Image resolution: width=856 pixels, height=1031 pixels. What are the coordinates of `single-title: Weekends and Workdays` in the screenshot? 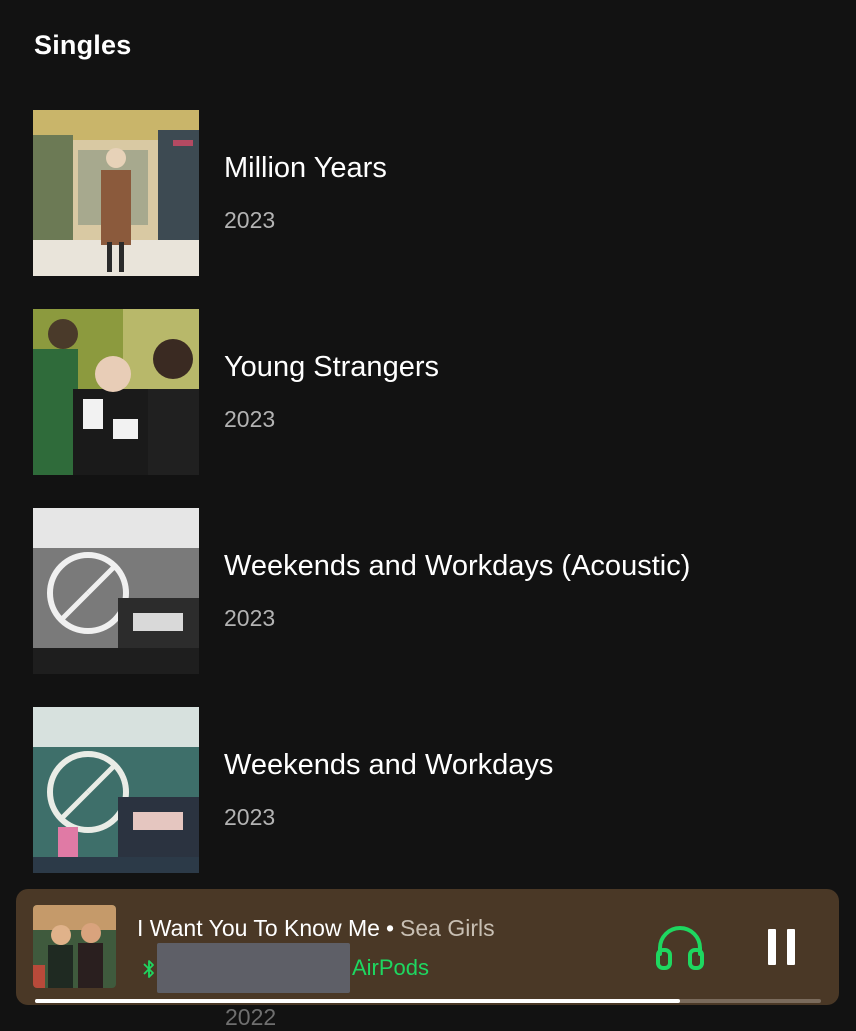 It's located at (389, 765).